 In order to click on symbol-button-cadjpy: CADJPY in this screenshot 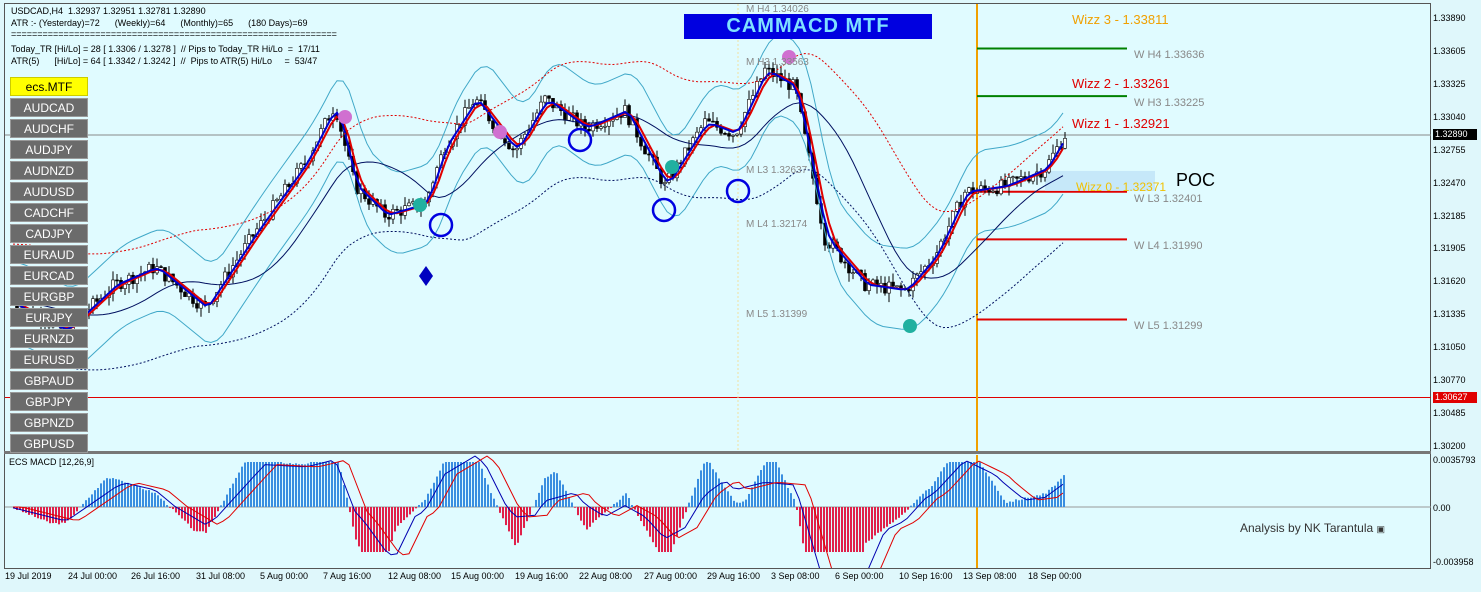, I will do `click(49, 233)`.